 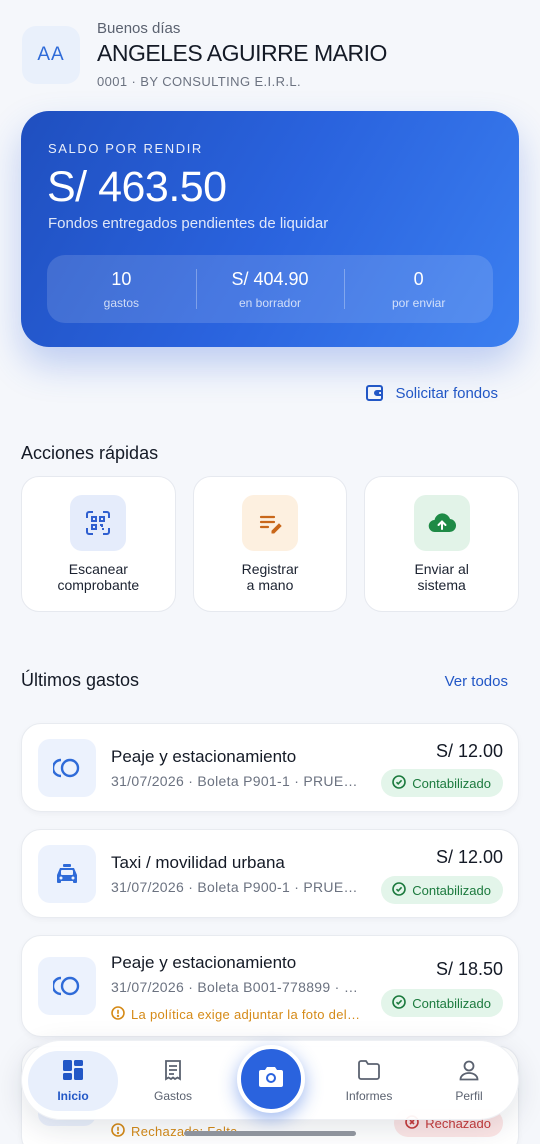 I want to click on receipt-icon, so click(x=173, y=1071).